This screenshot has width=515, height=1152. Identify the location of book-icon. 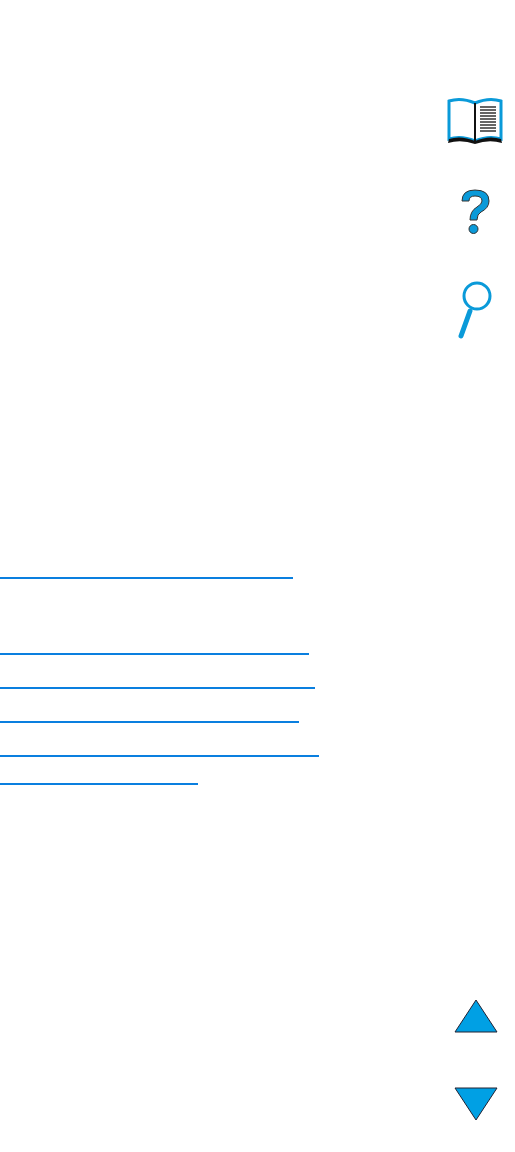
(475, 120).